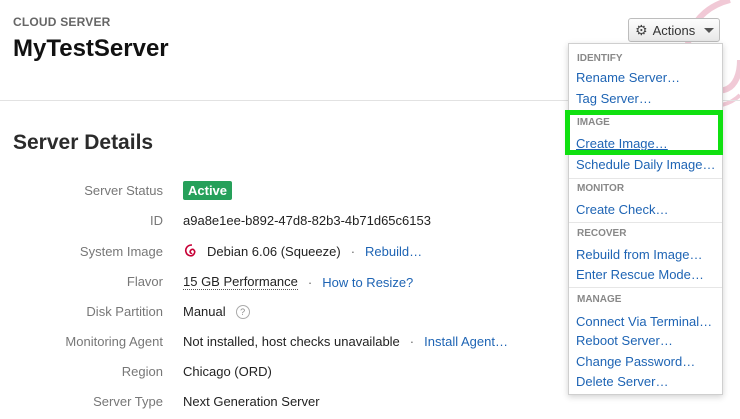 The image size is (740, 419). Describe the element at coordinates (204, 311) in the screenshot. I see `disk-partition-text: Manual` at that location.